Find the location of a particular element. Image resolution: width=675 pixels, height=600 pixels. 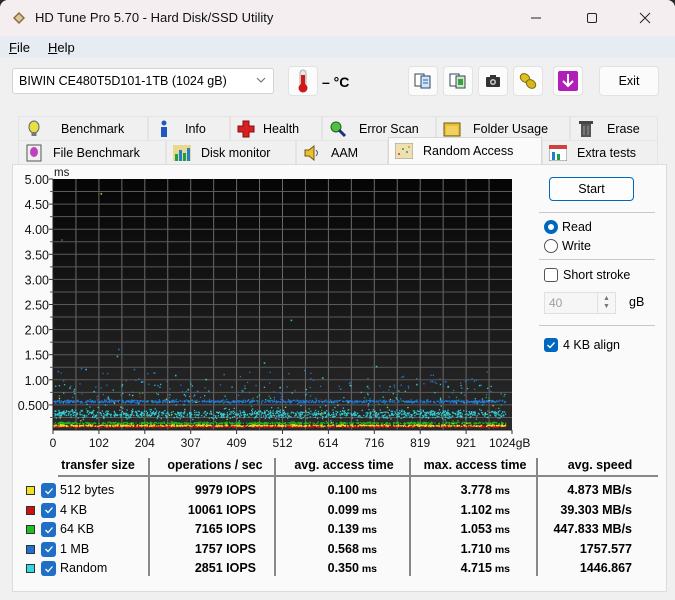

avg-access-value: 0.100 ms is located at coordinates (352, 490).